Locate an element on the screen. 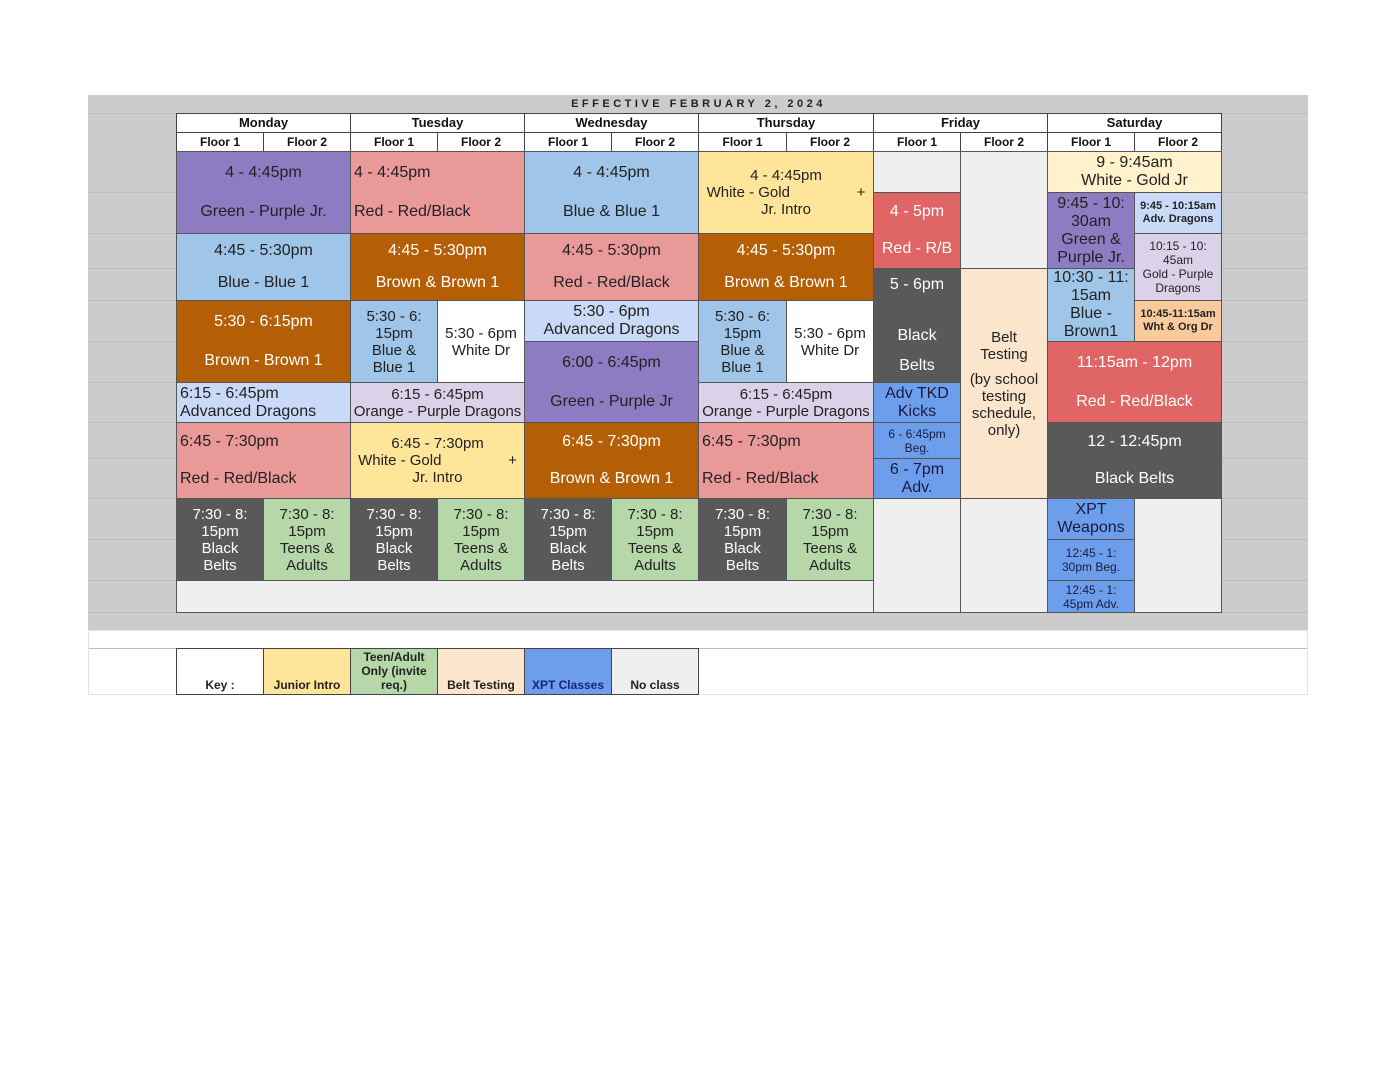 The width and height of the screenshot is (1397, 1080). class-line: Brown - Brown 1 is located at coordinates (263, 361).